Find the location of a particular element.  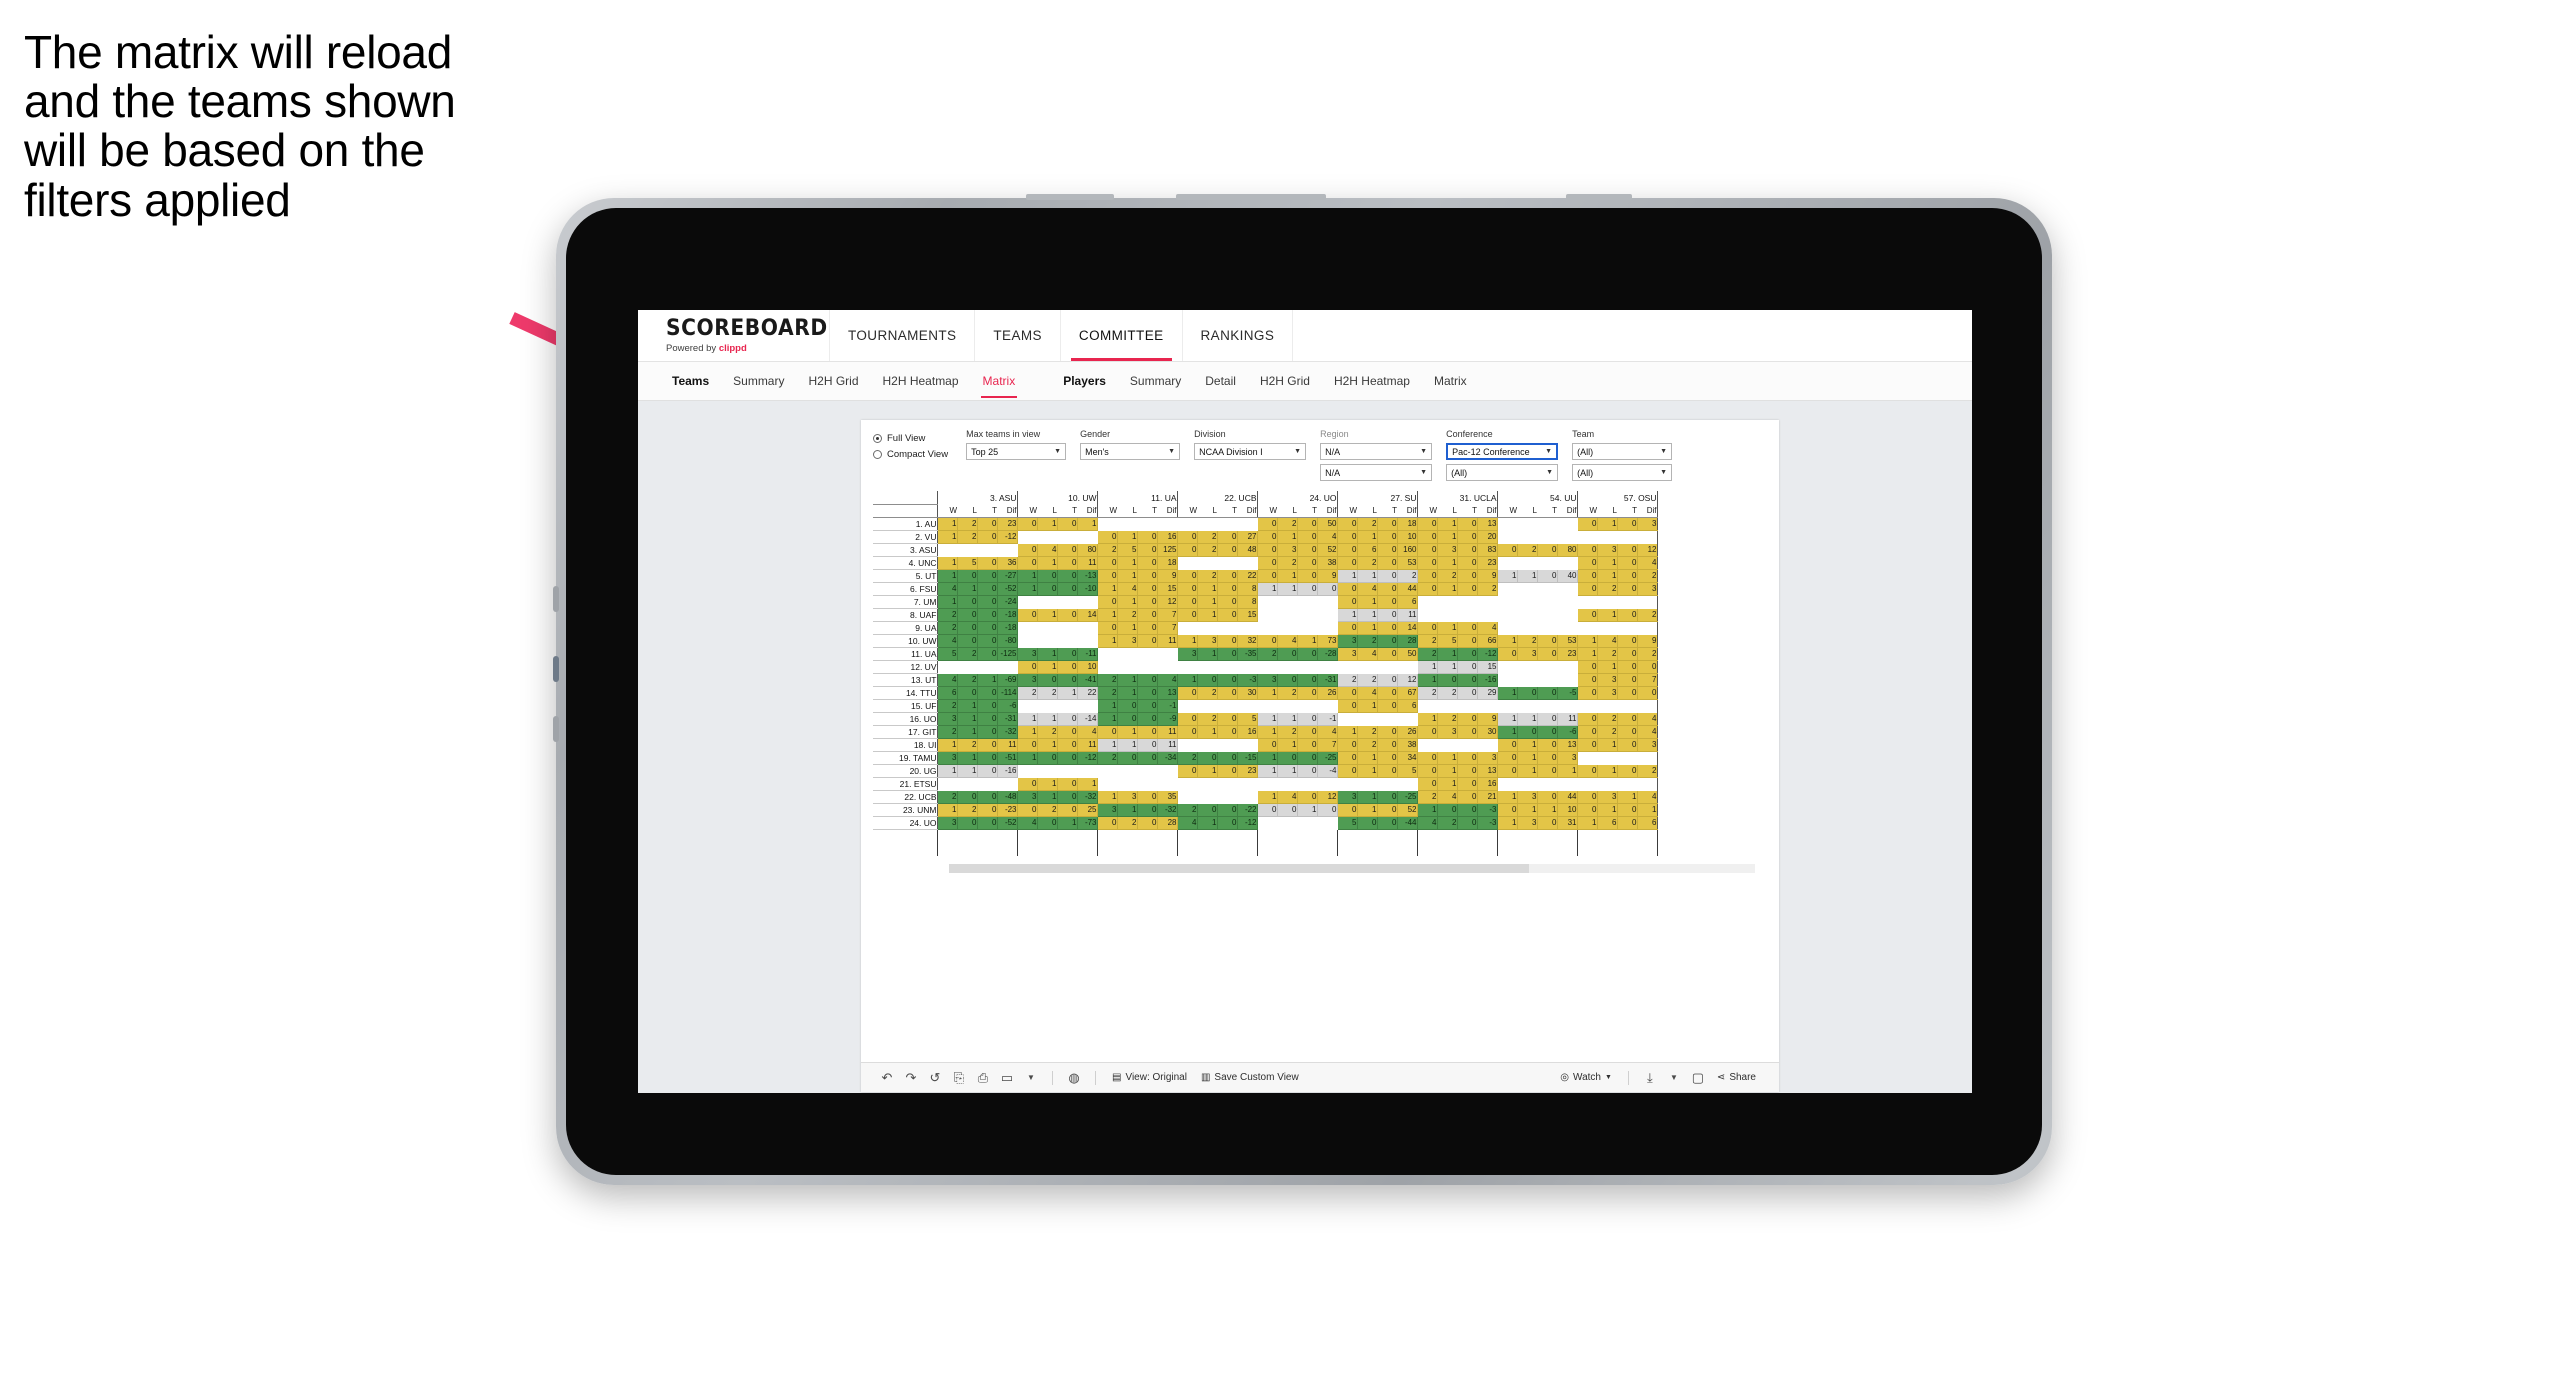

matrix-cell: 12 is located at coordinates (1327, 796).